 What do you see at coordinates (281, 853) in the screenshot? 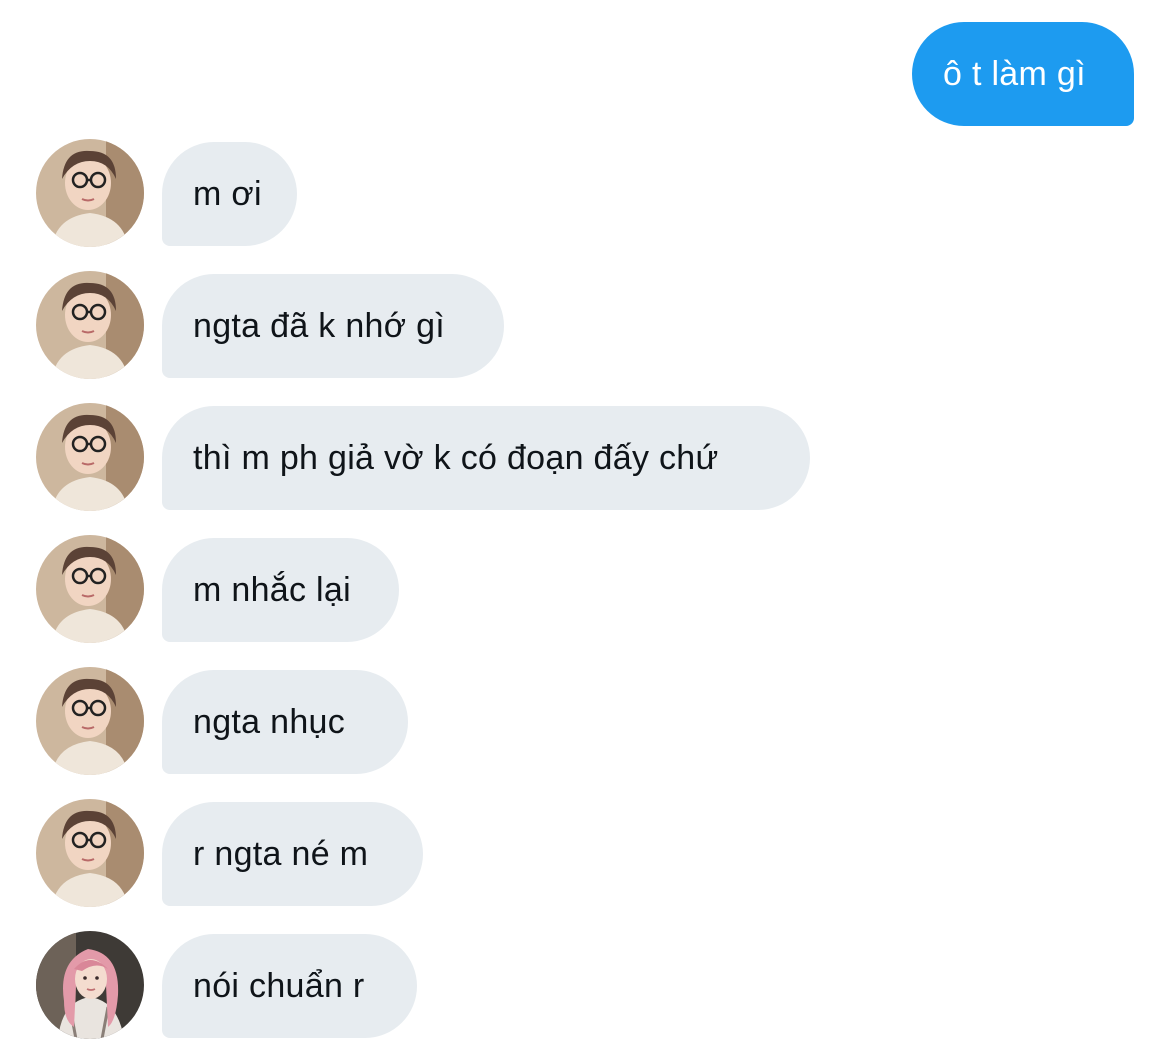
I see `message-text: r ngta né m` at bounding box center [281, 853].